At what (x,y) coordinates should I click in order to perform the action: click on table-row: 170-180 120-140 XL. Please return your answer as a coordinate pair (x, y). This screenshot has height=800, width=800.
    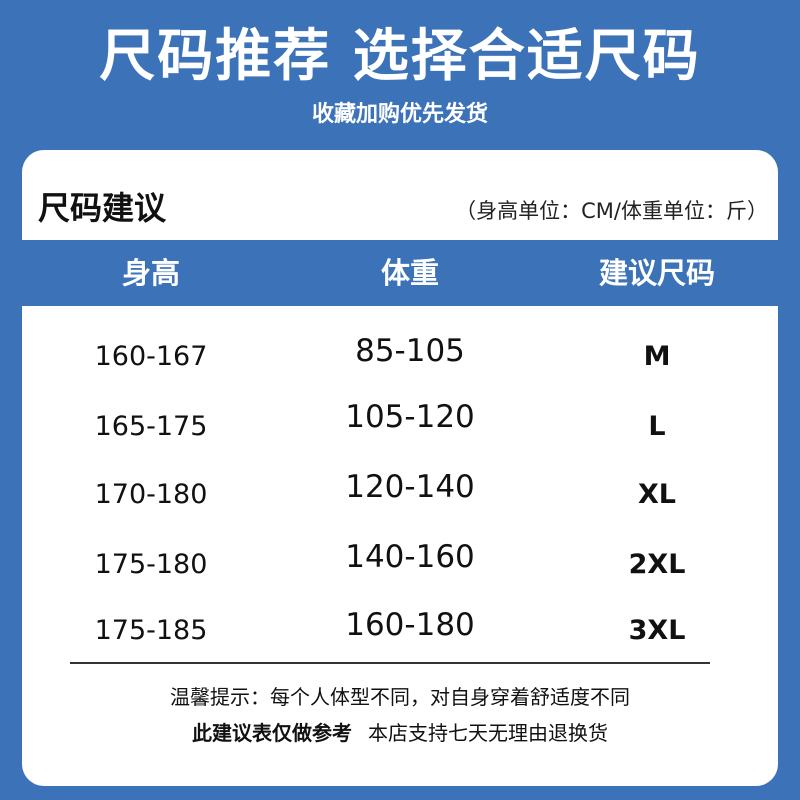
    Looking at the image, I should click on (400, 495).